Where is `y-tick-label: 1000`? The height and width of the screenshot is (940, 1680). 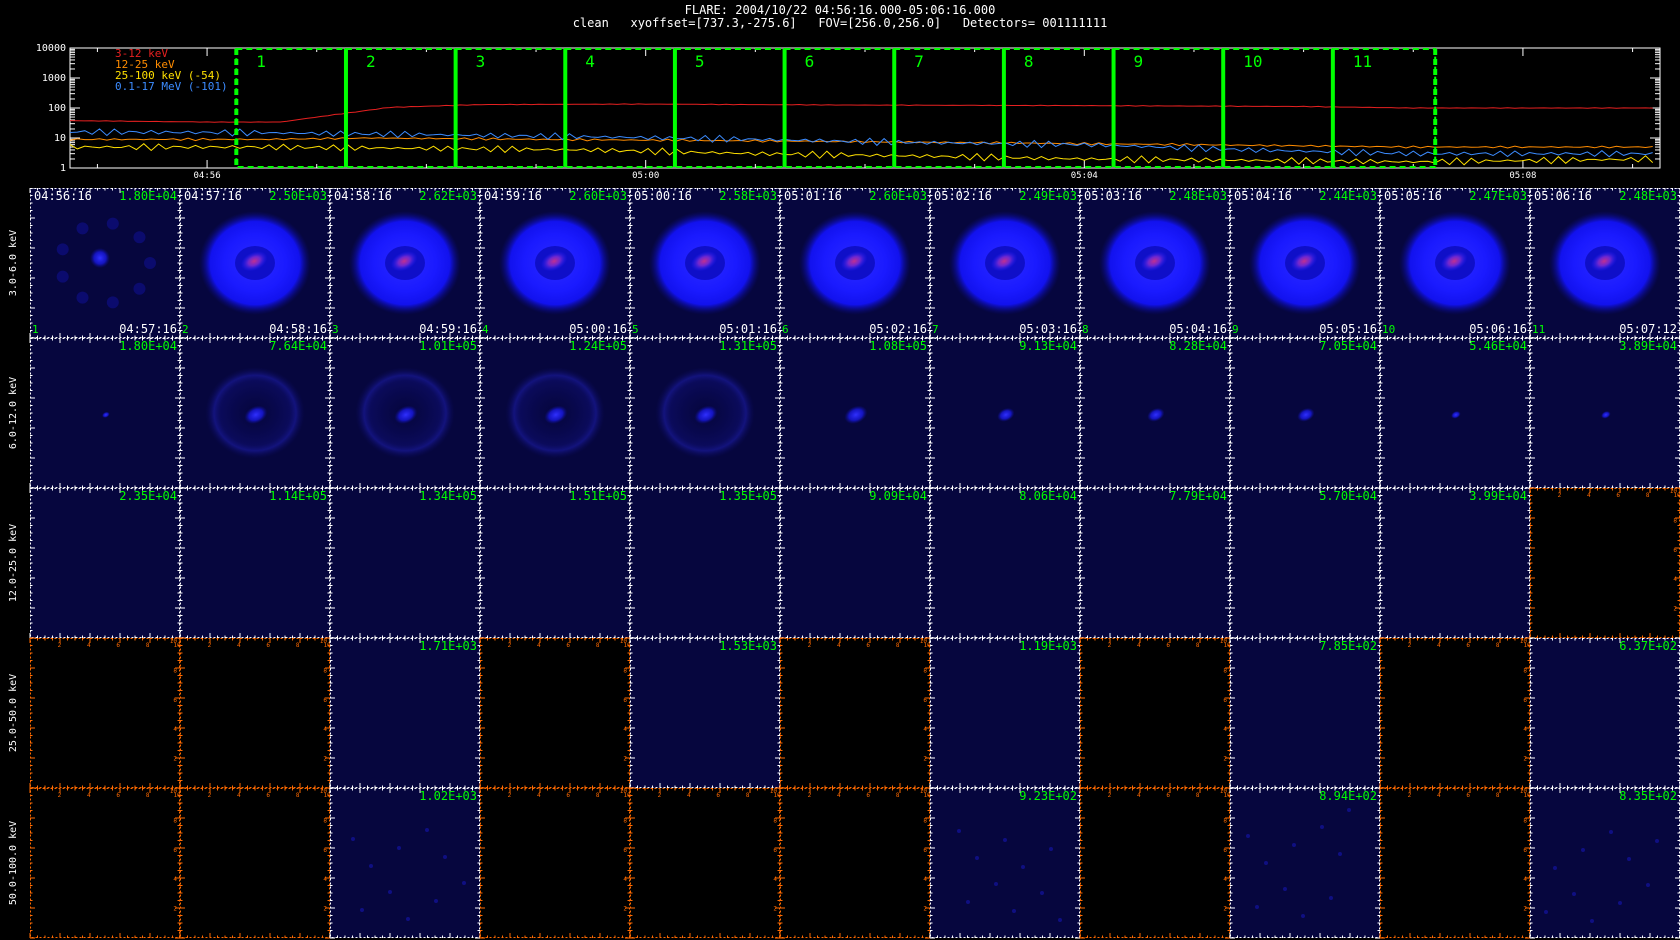
y-tick-label: 1000 is located at coordinates (54, 78).